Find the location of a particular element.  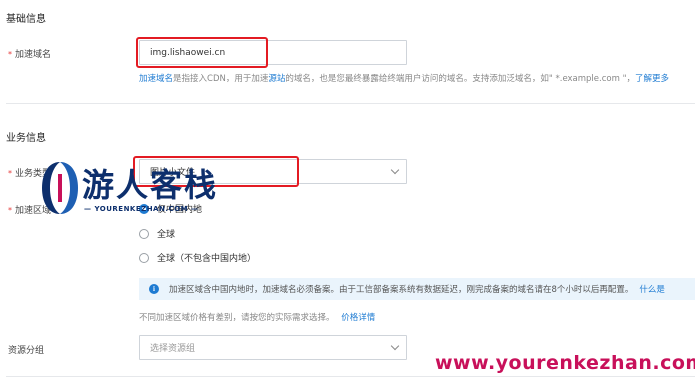

section-divider is located at coordinates (350, 103).